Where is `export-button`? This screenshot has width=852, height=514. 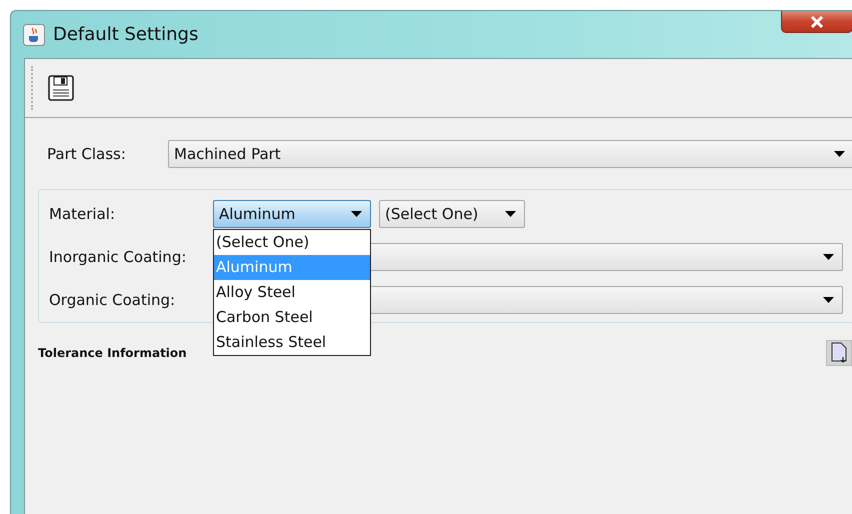
export-button is located at coordinates (839, 353).